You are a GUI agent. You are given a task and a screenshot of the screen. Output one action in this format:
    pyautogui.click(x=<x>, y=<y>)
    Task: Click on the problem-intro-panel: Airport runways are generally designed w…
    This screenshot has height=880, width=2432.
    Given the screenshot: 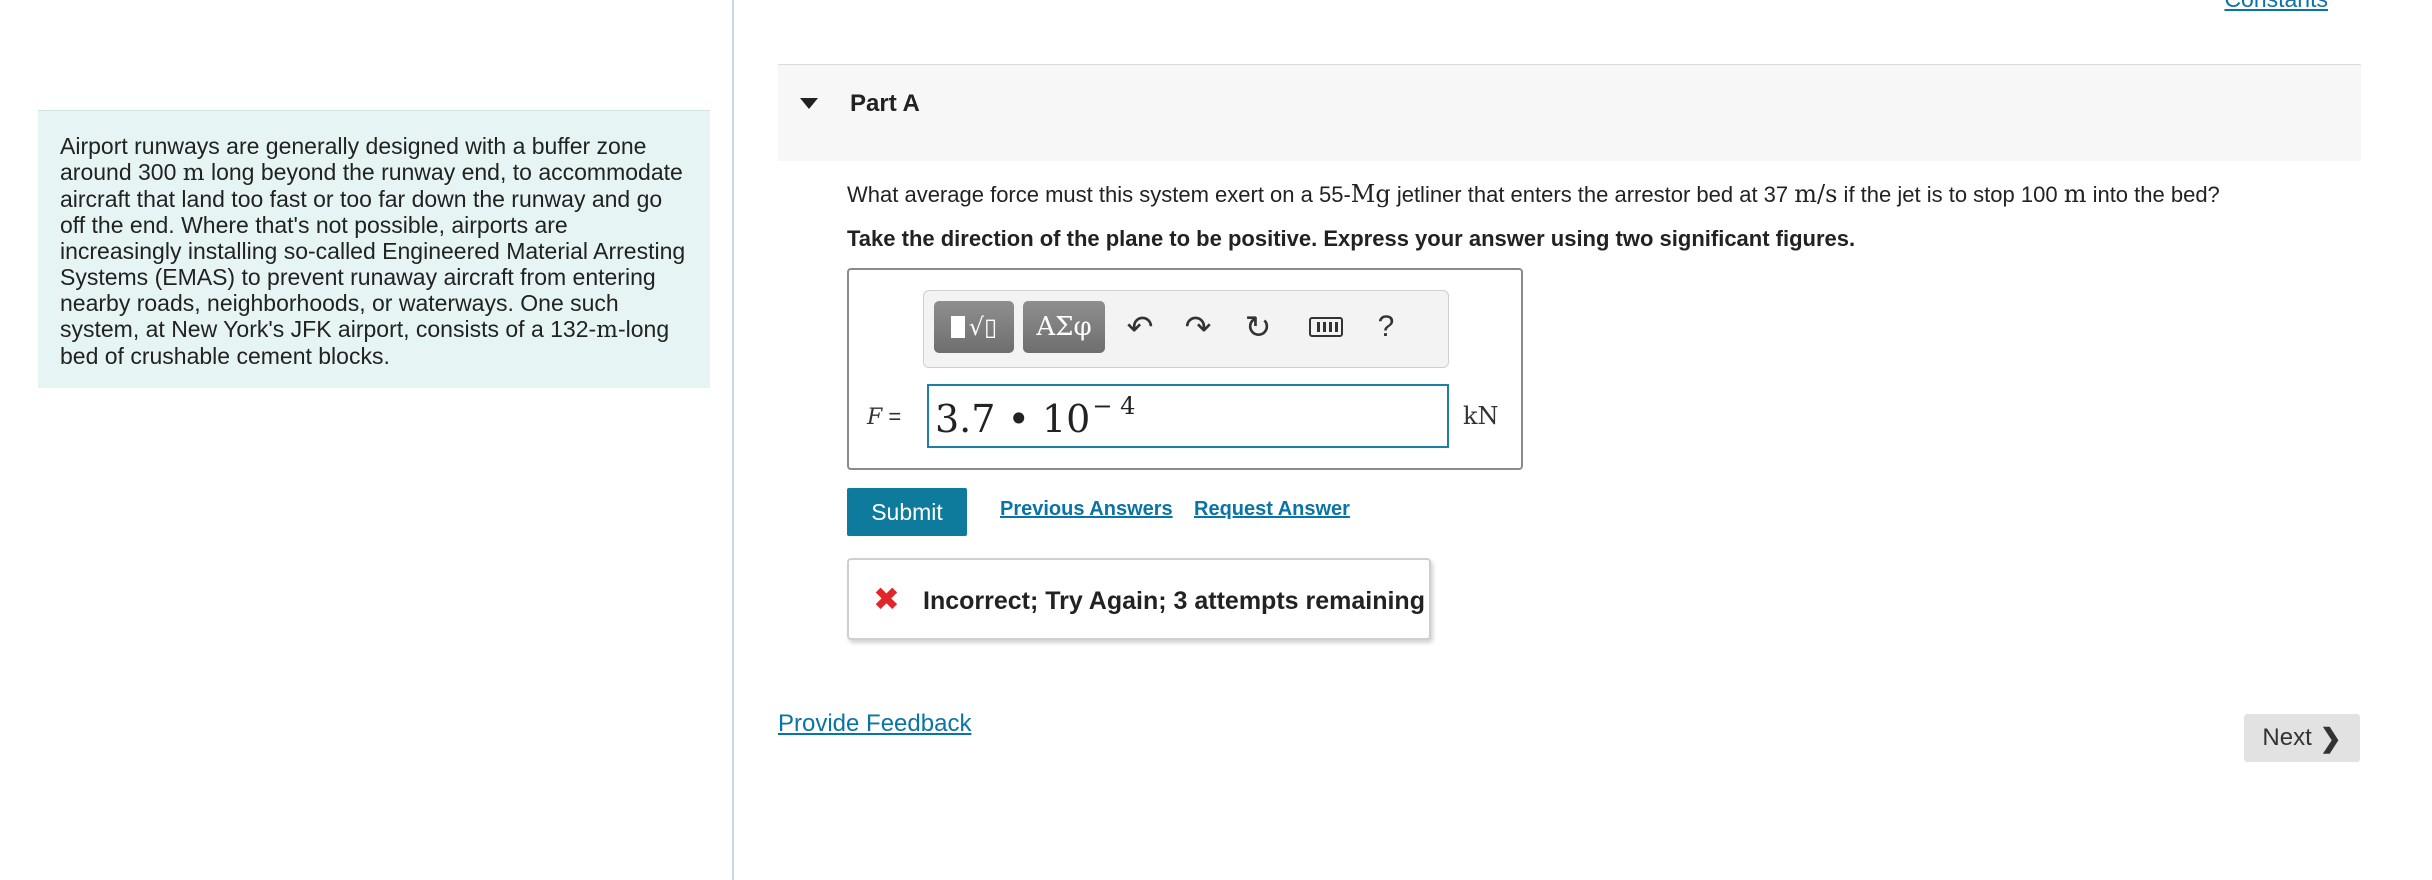 What is the action you would take?
    pyautogui.click(x=374, y=249)
    